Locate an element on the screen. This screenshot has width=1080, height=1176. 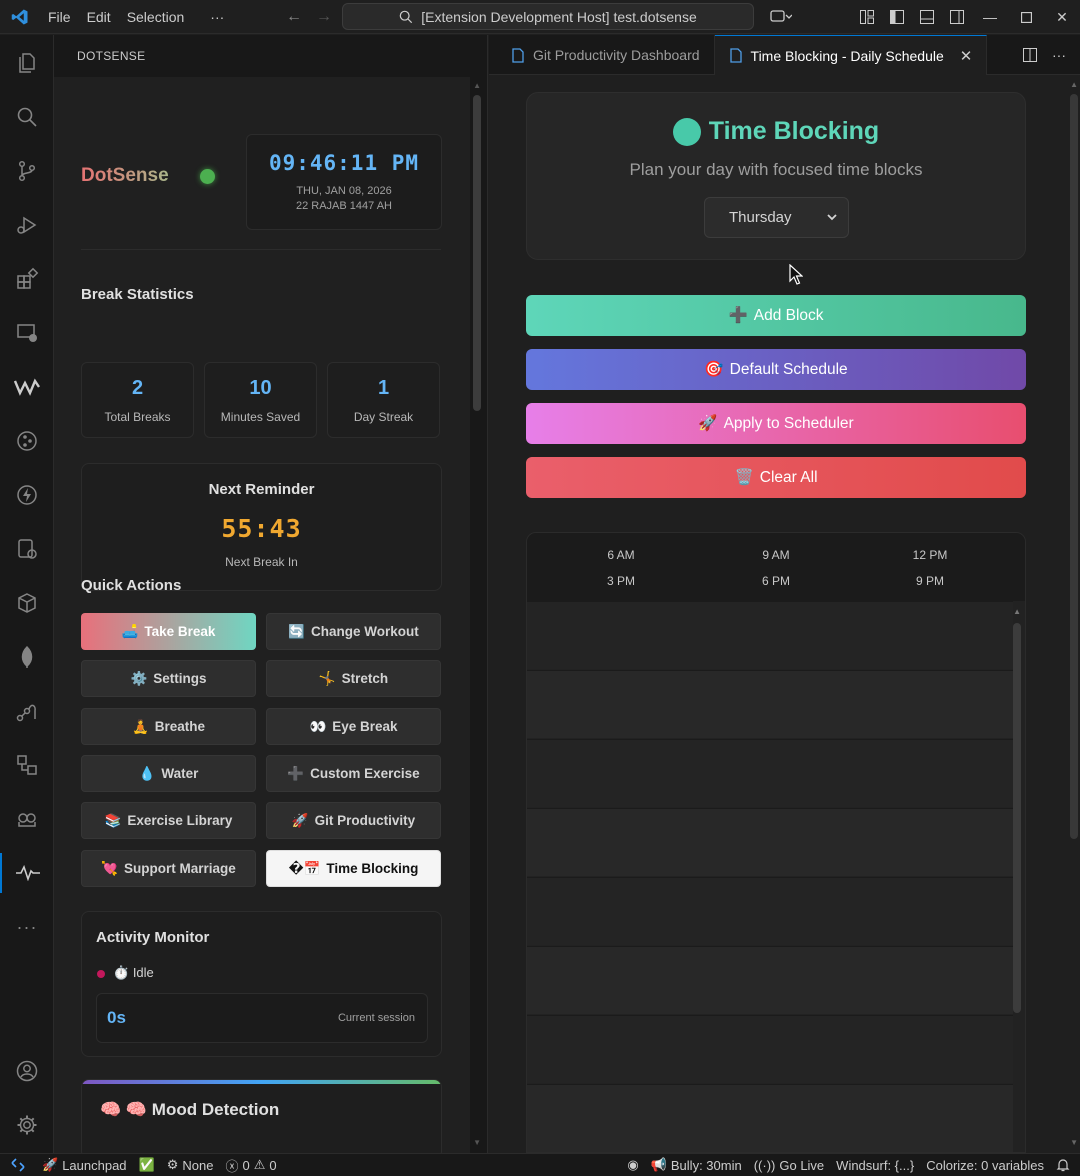
copilot-status: ◉ is located at coordinates (632, 1165).